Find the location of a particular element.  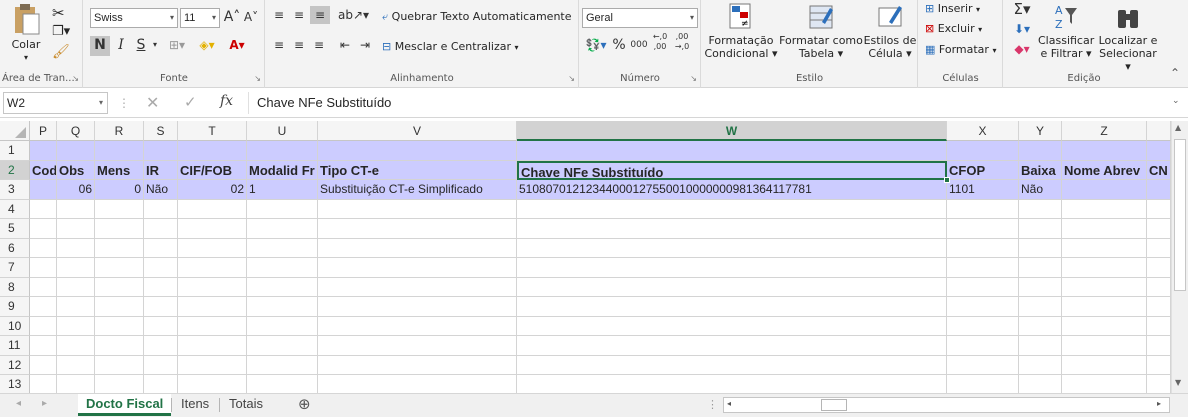

decrease-decimal-button: ,00 →,0 is located at coordinates (682, 42).